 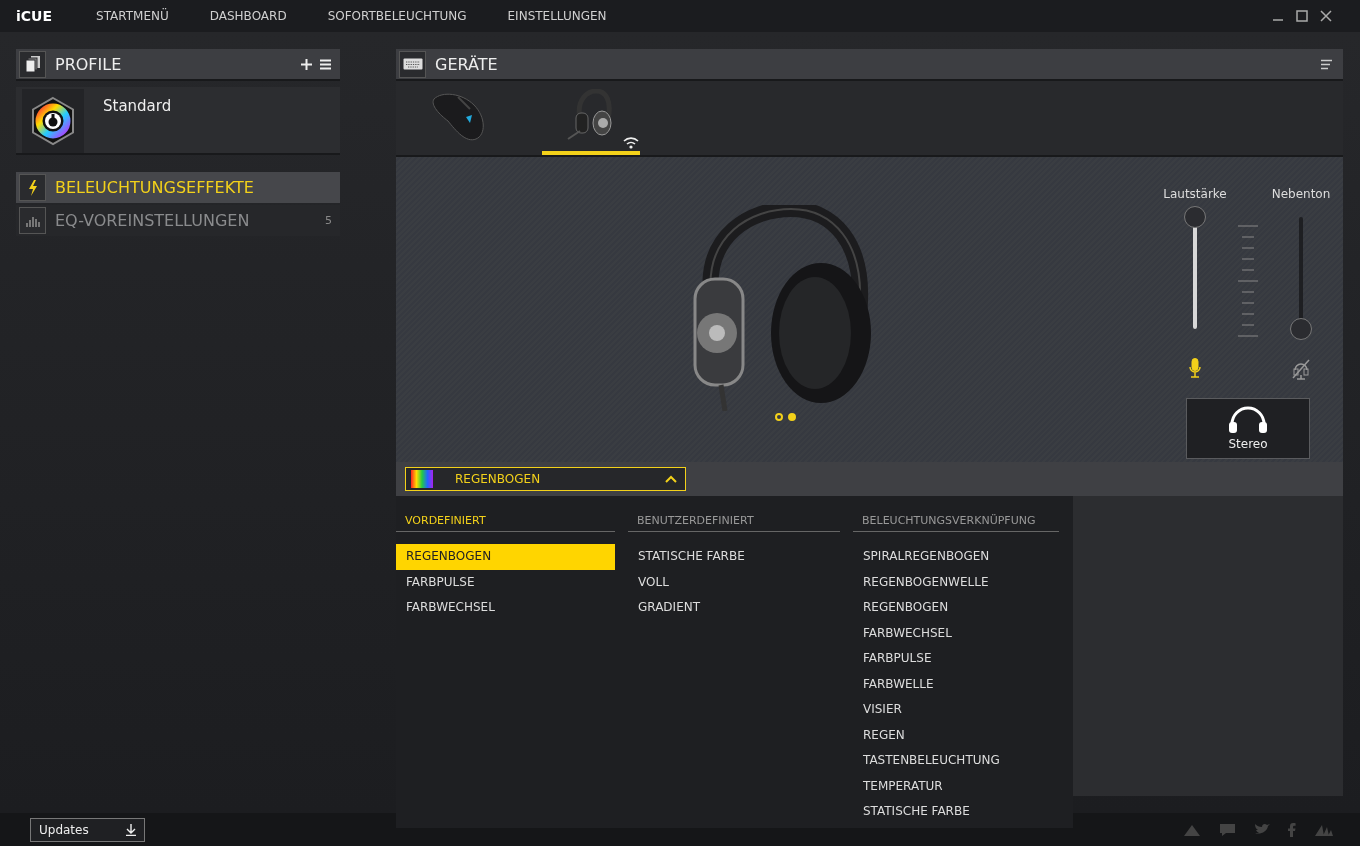 What do you see at coordinates (397, 16) in the screenshot?
I see `nav-link: SOFORTBELEUCHTUNG` at bounding box center [397, 16].